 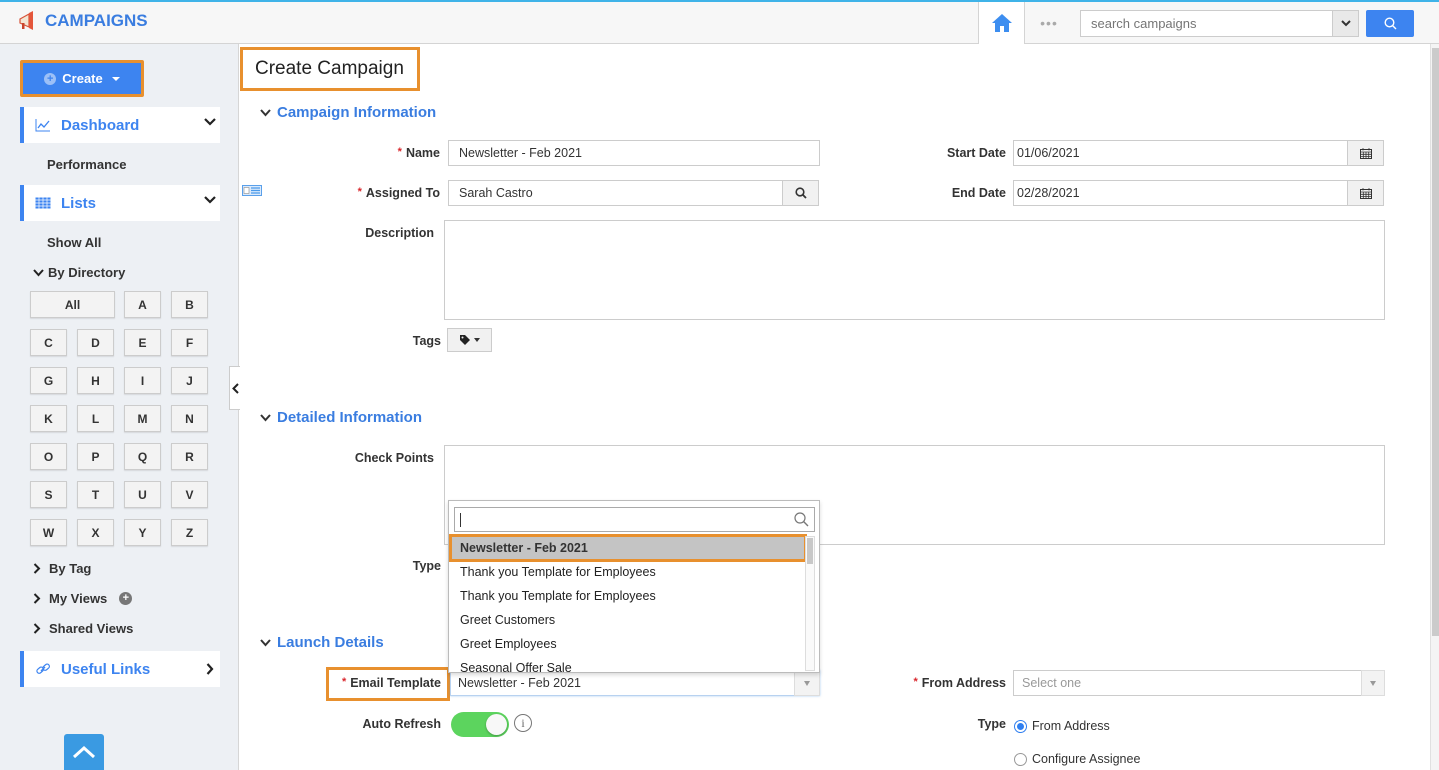 I want to click on radio-from-address-label: From Address, so click(x=1071, y=726).